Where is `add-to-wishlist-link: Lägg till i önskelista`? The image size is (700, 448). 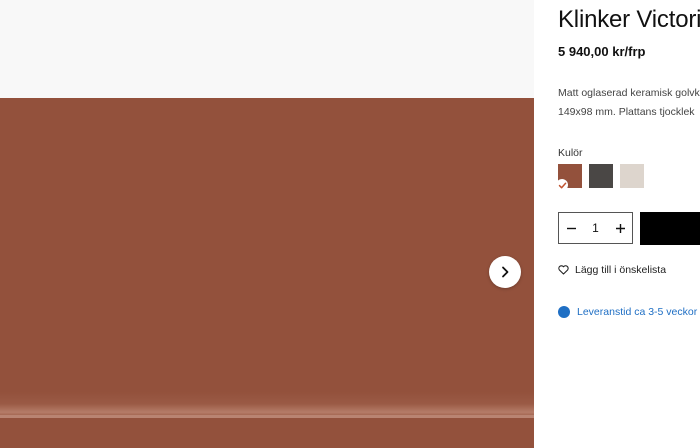 add-to-wishlist-link: Lägg till i önskelista is located at coordinates (612, 270).